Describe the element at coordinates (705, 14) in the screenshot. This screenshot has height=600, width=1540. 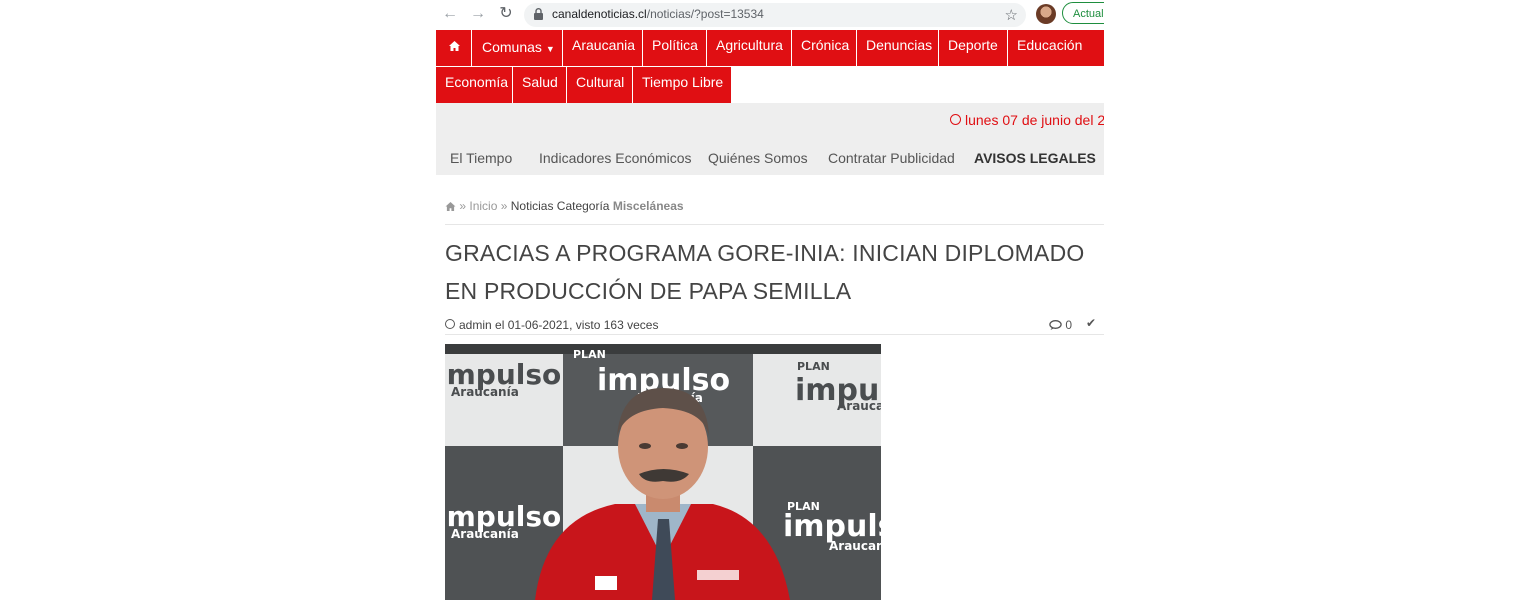
I see `url-path: /noticias/?post=13534` at that location.